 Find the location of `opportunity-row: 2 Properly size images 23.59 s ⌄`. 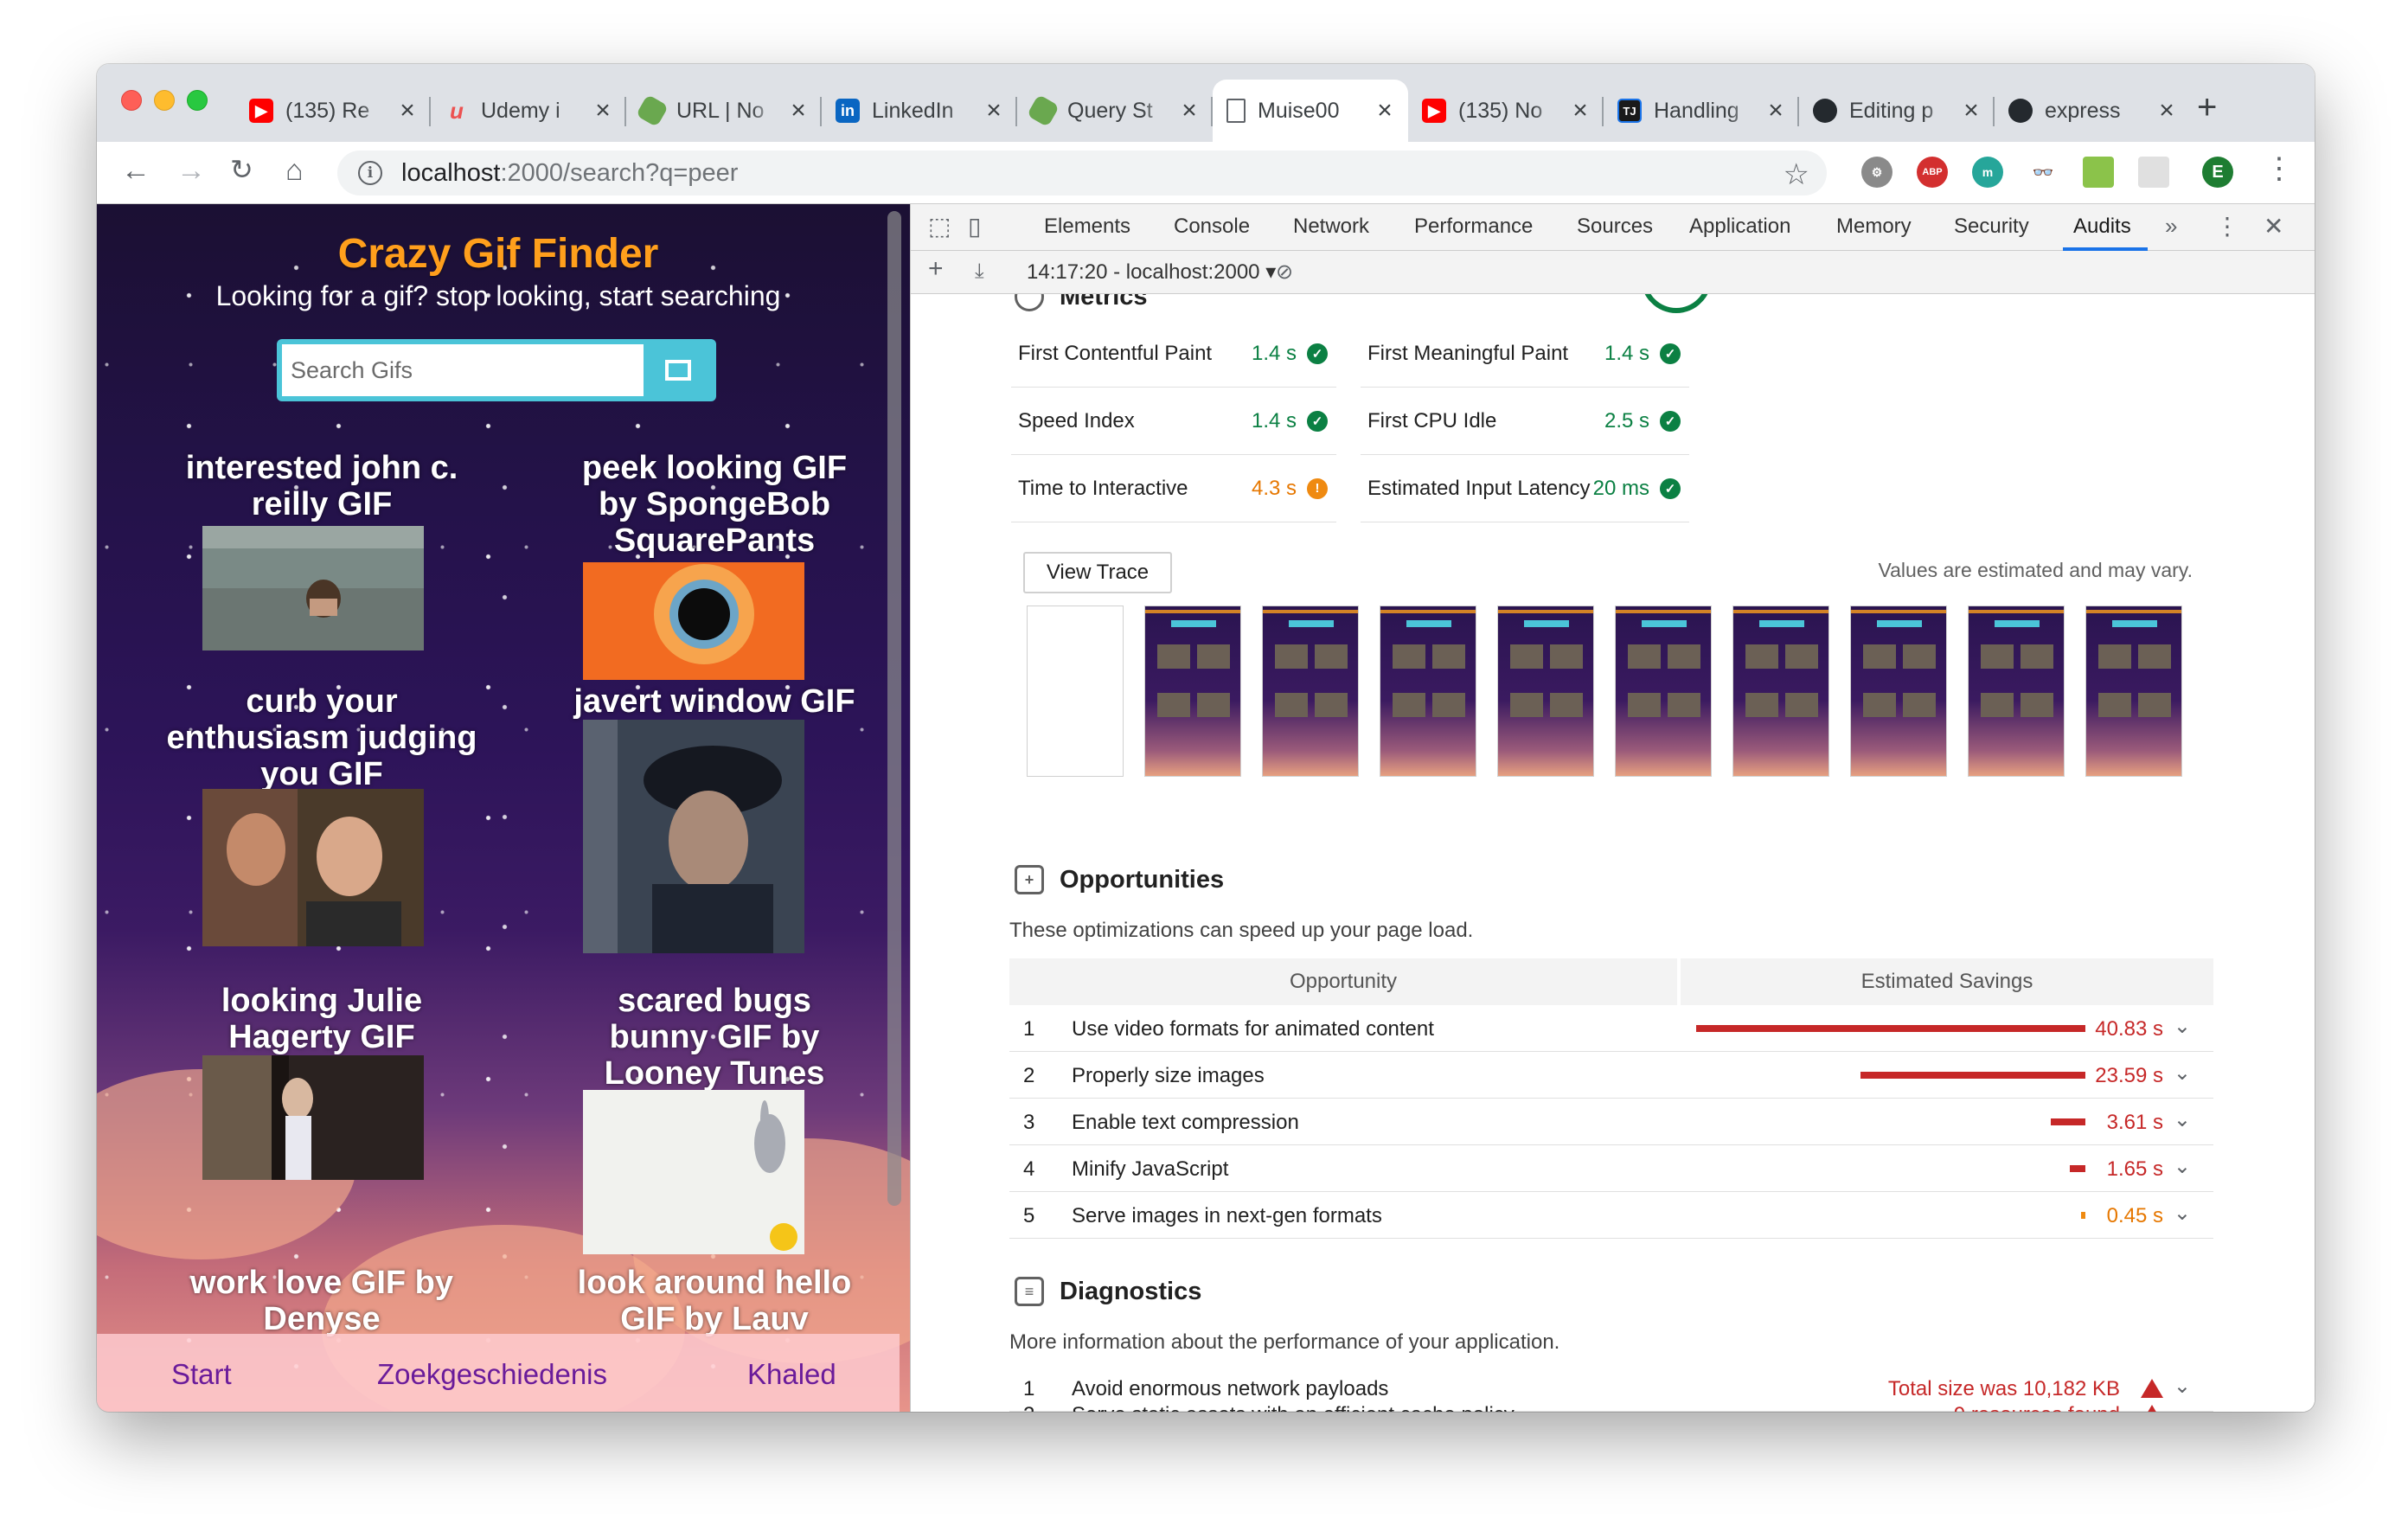

opportunity-row: 2 Properly size images 23.59 s ⌄ is located at coordinates (1611, 1075).